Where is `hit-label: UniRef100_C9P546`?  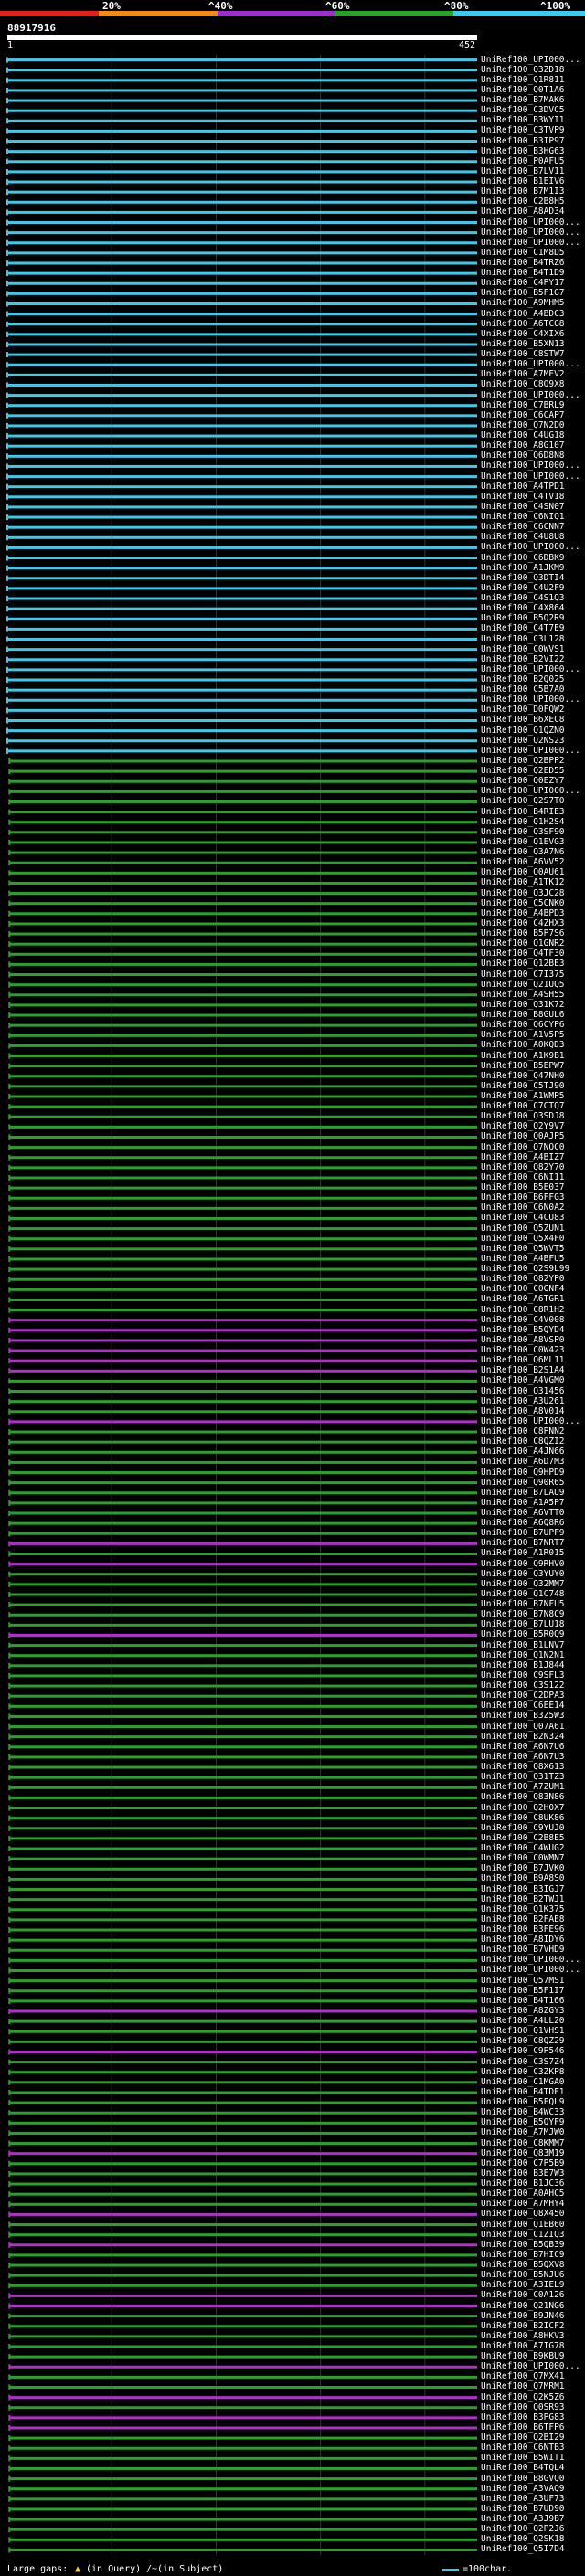
hit-label: UniRef100_C9P546 is located at coordinates (523, 2051).